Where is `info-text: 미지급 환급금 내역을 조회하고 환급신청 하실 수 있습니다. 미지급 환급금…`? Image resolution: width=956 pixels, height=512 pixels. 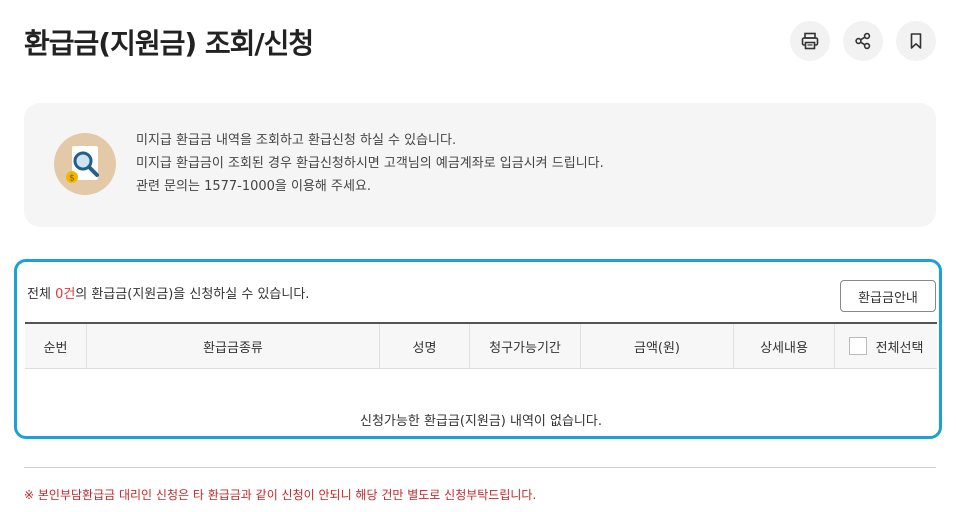 info-text: 미지급 환급금 내역을 조회하고 환급신청 하실 수 있습니다. 미지급 환급금… is located at coordinates (370, 163).